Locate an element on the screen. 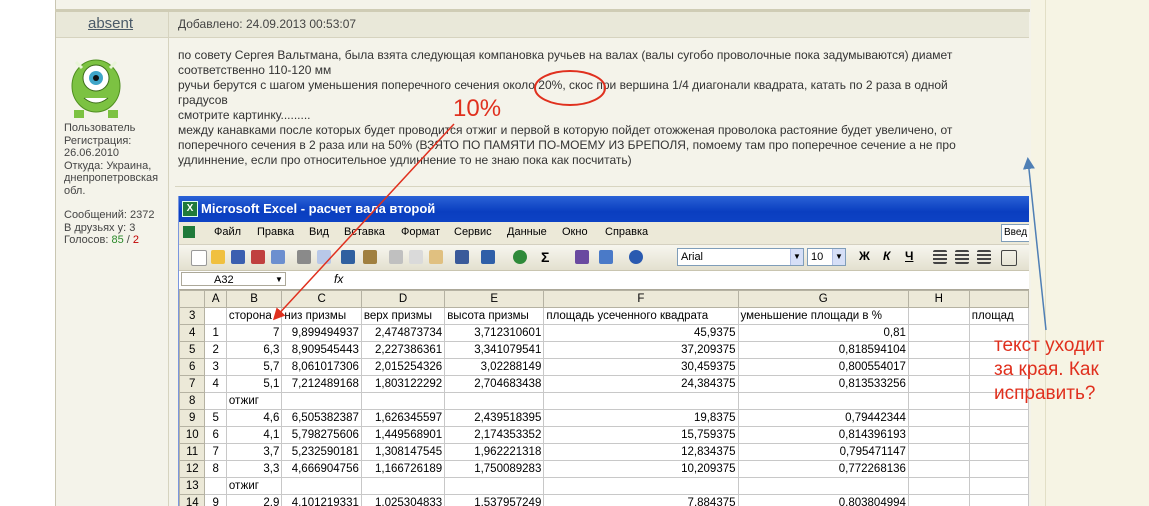 This screenshot has width=1149, height=506. table-cell: отжиг is located at coordinates (254, 486).